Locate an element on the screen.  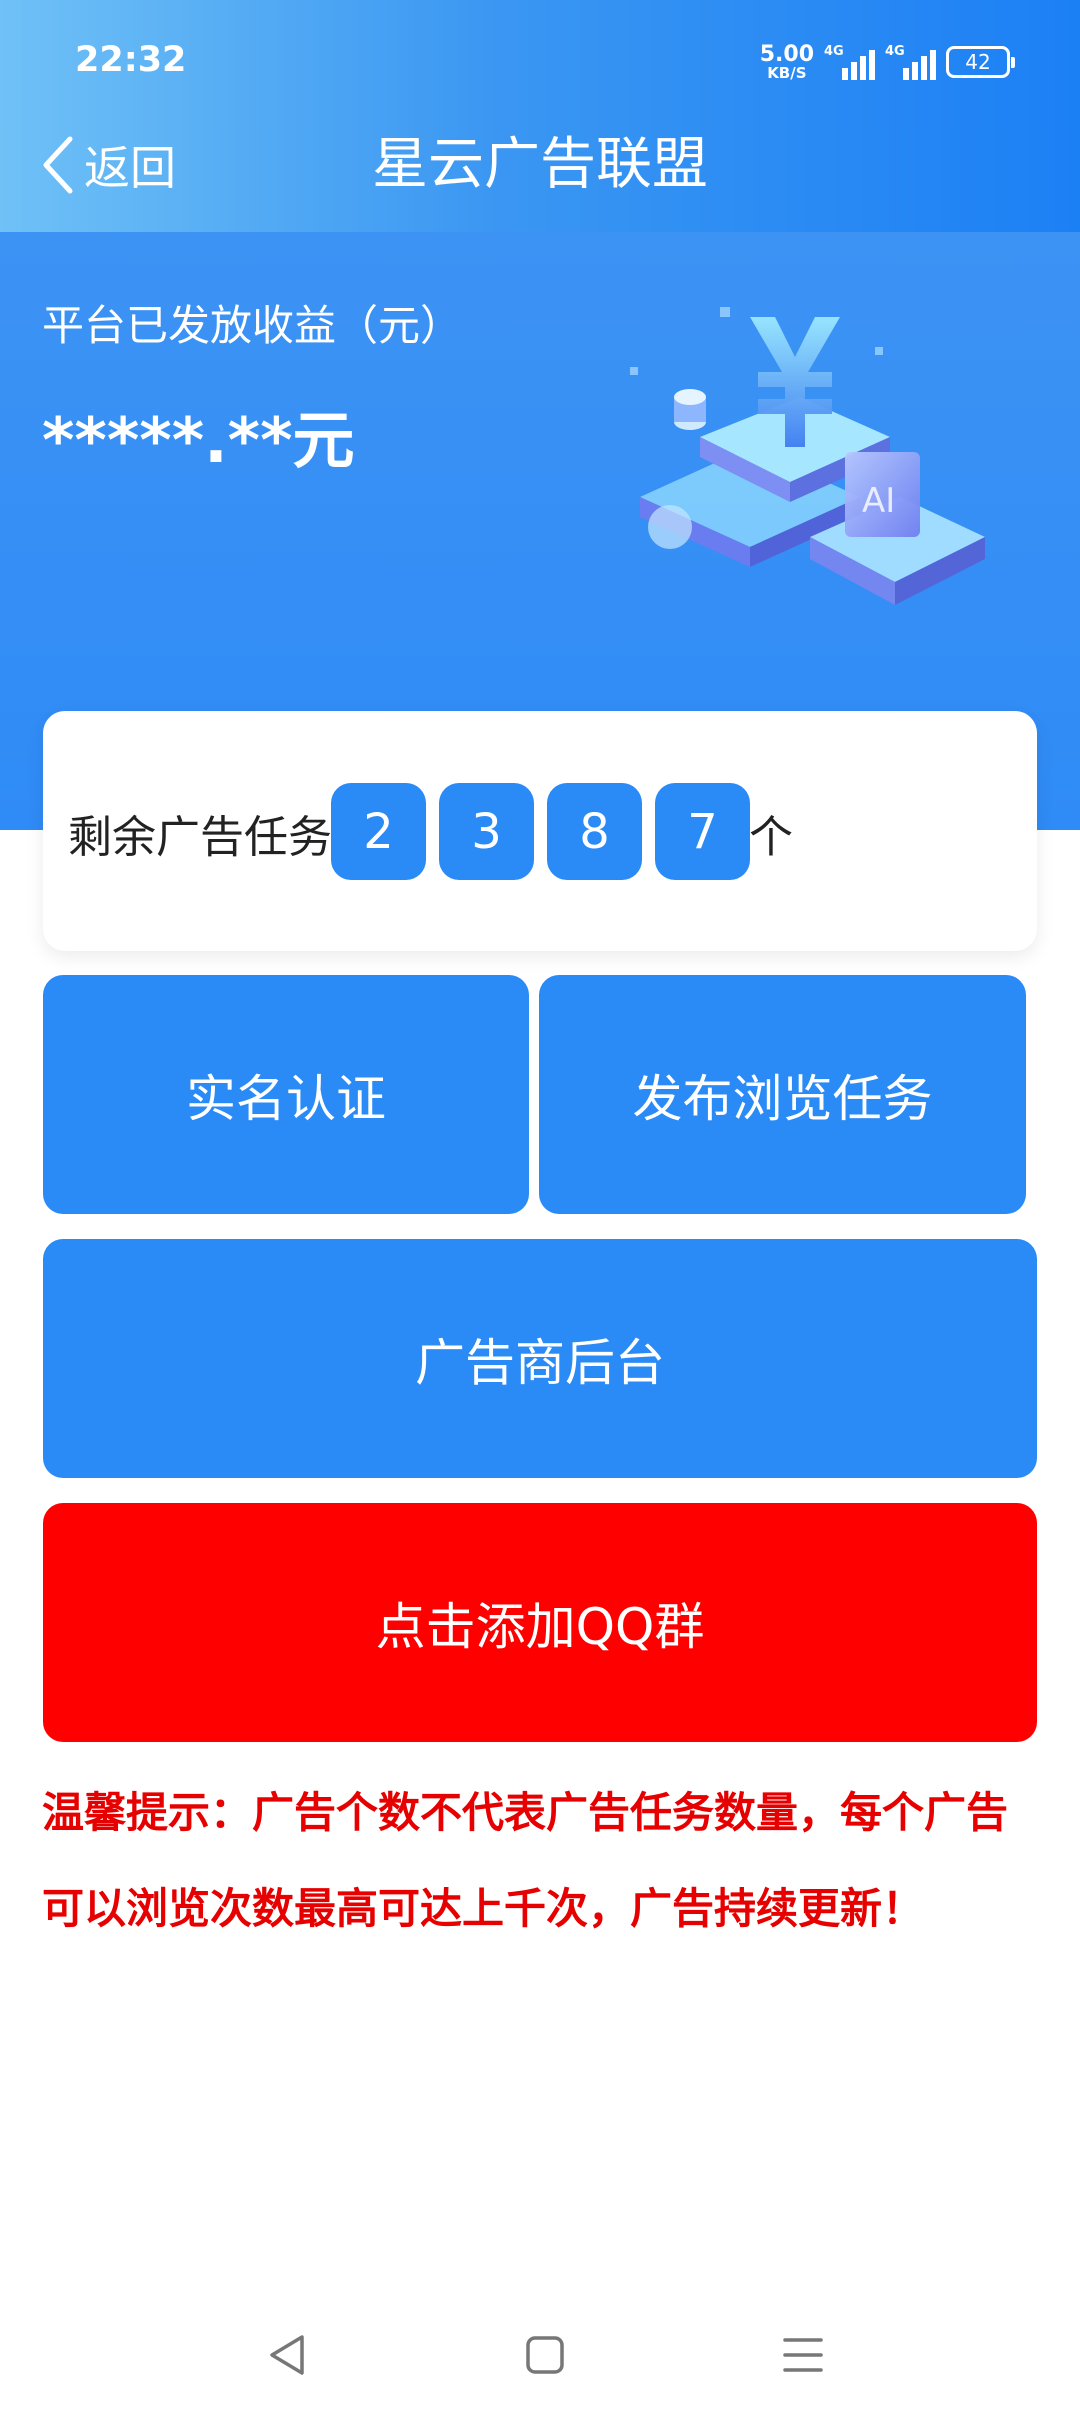
svg-text: AI is located at coordinates (878, 501).